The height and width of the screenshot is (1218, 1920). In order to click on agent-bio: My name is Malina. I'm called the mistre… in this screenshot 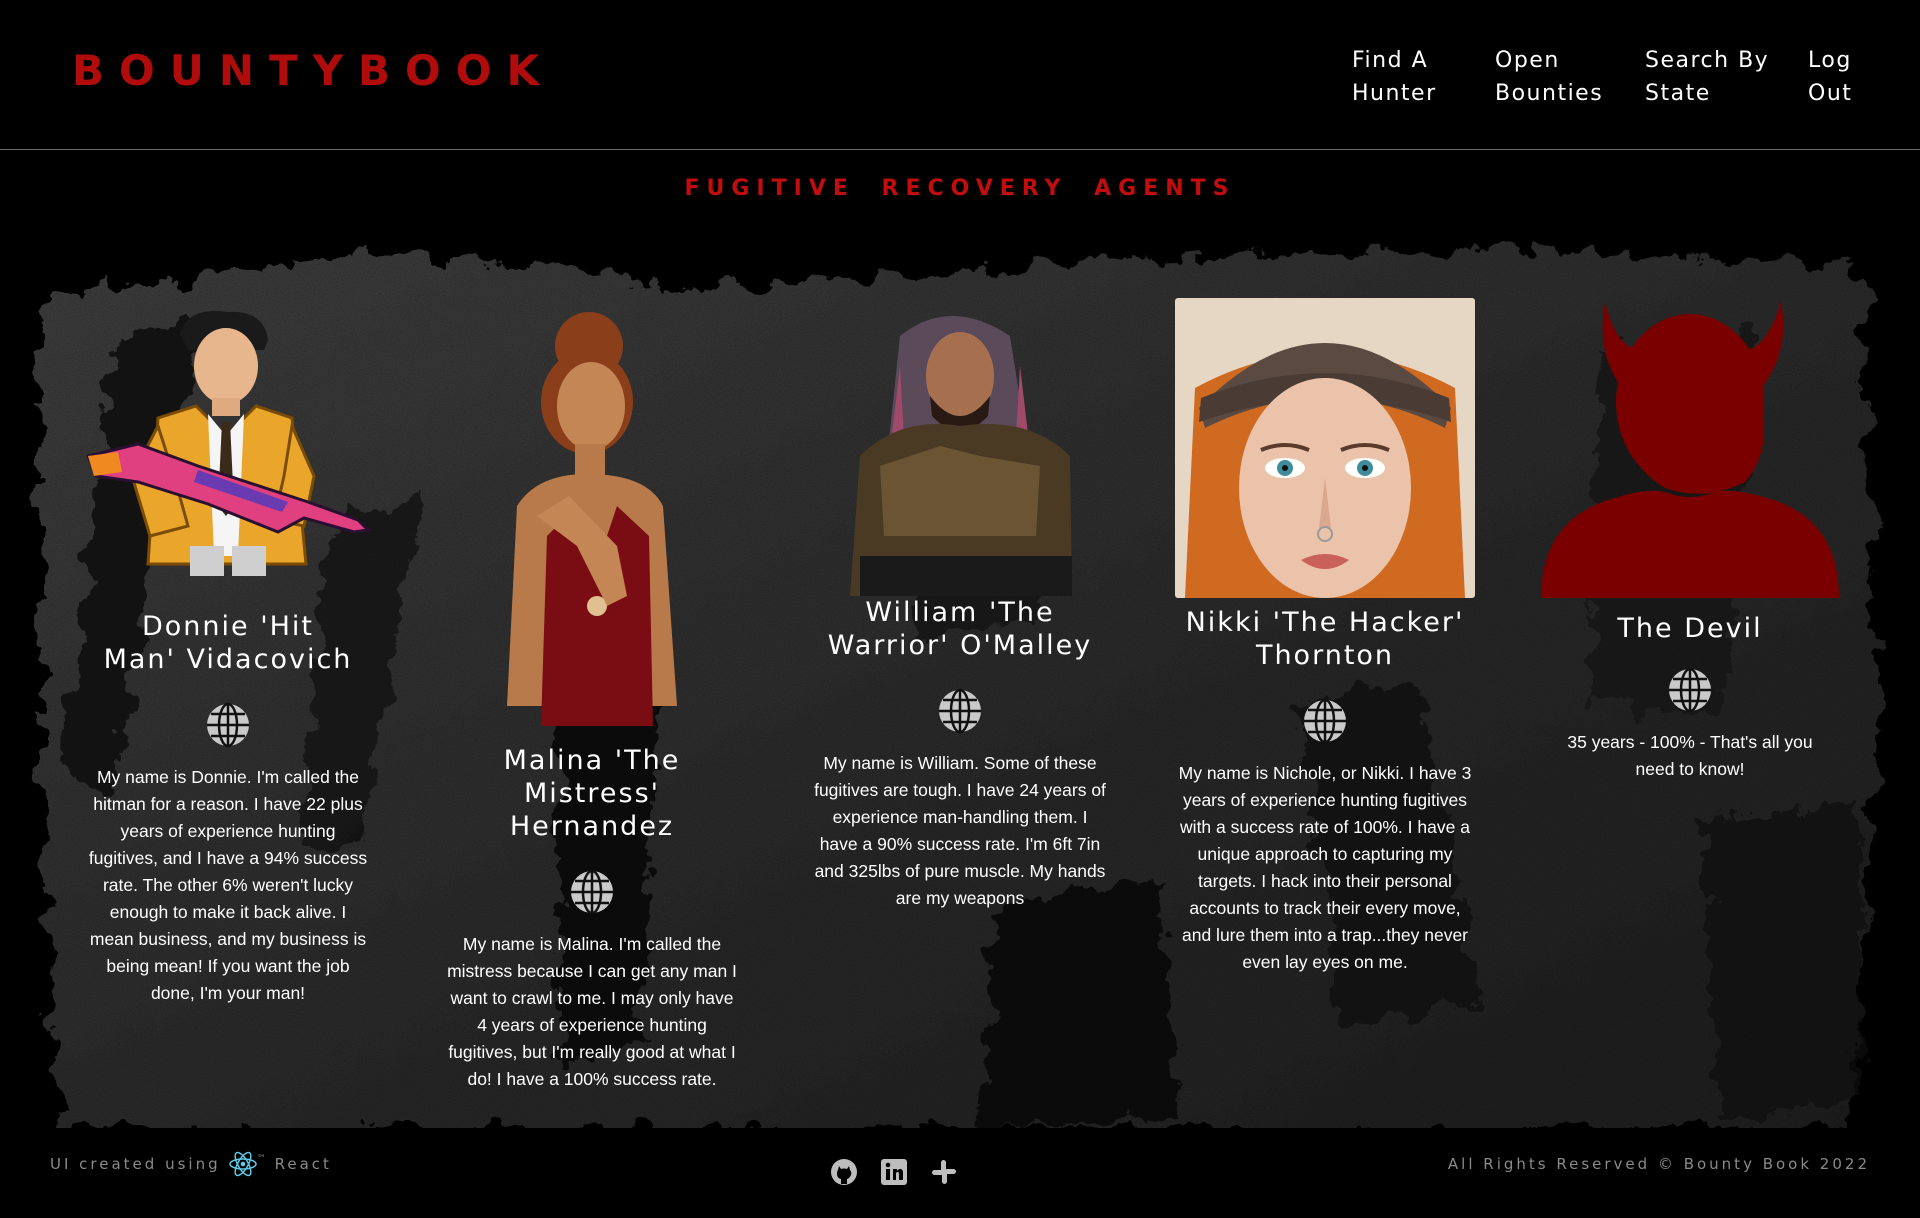, I will do `click(592, 1011)`.